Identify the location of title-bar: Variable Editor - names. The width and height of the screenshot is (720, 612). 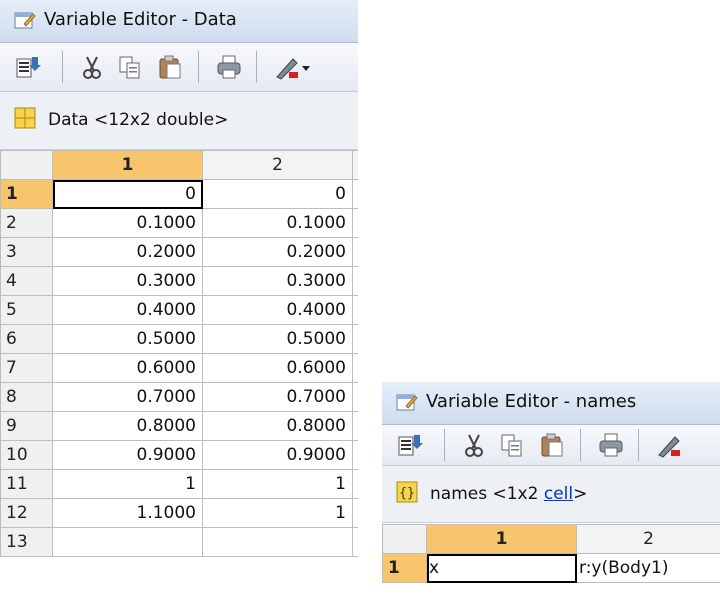
(551, 403).